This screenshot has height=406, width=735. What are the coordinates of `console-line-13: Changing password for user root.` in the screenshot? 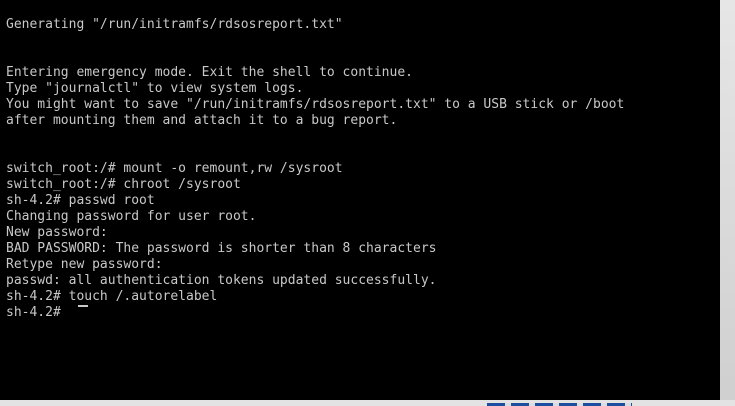 It's located at (131, 216).